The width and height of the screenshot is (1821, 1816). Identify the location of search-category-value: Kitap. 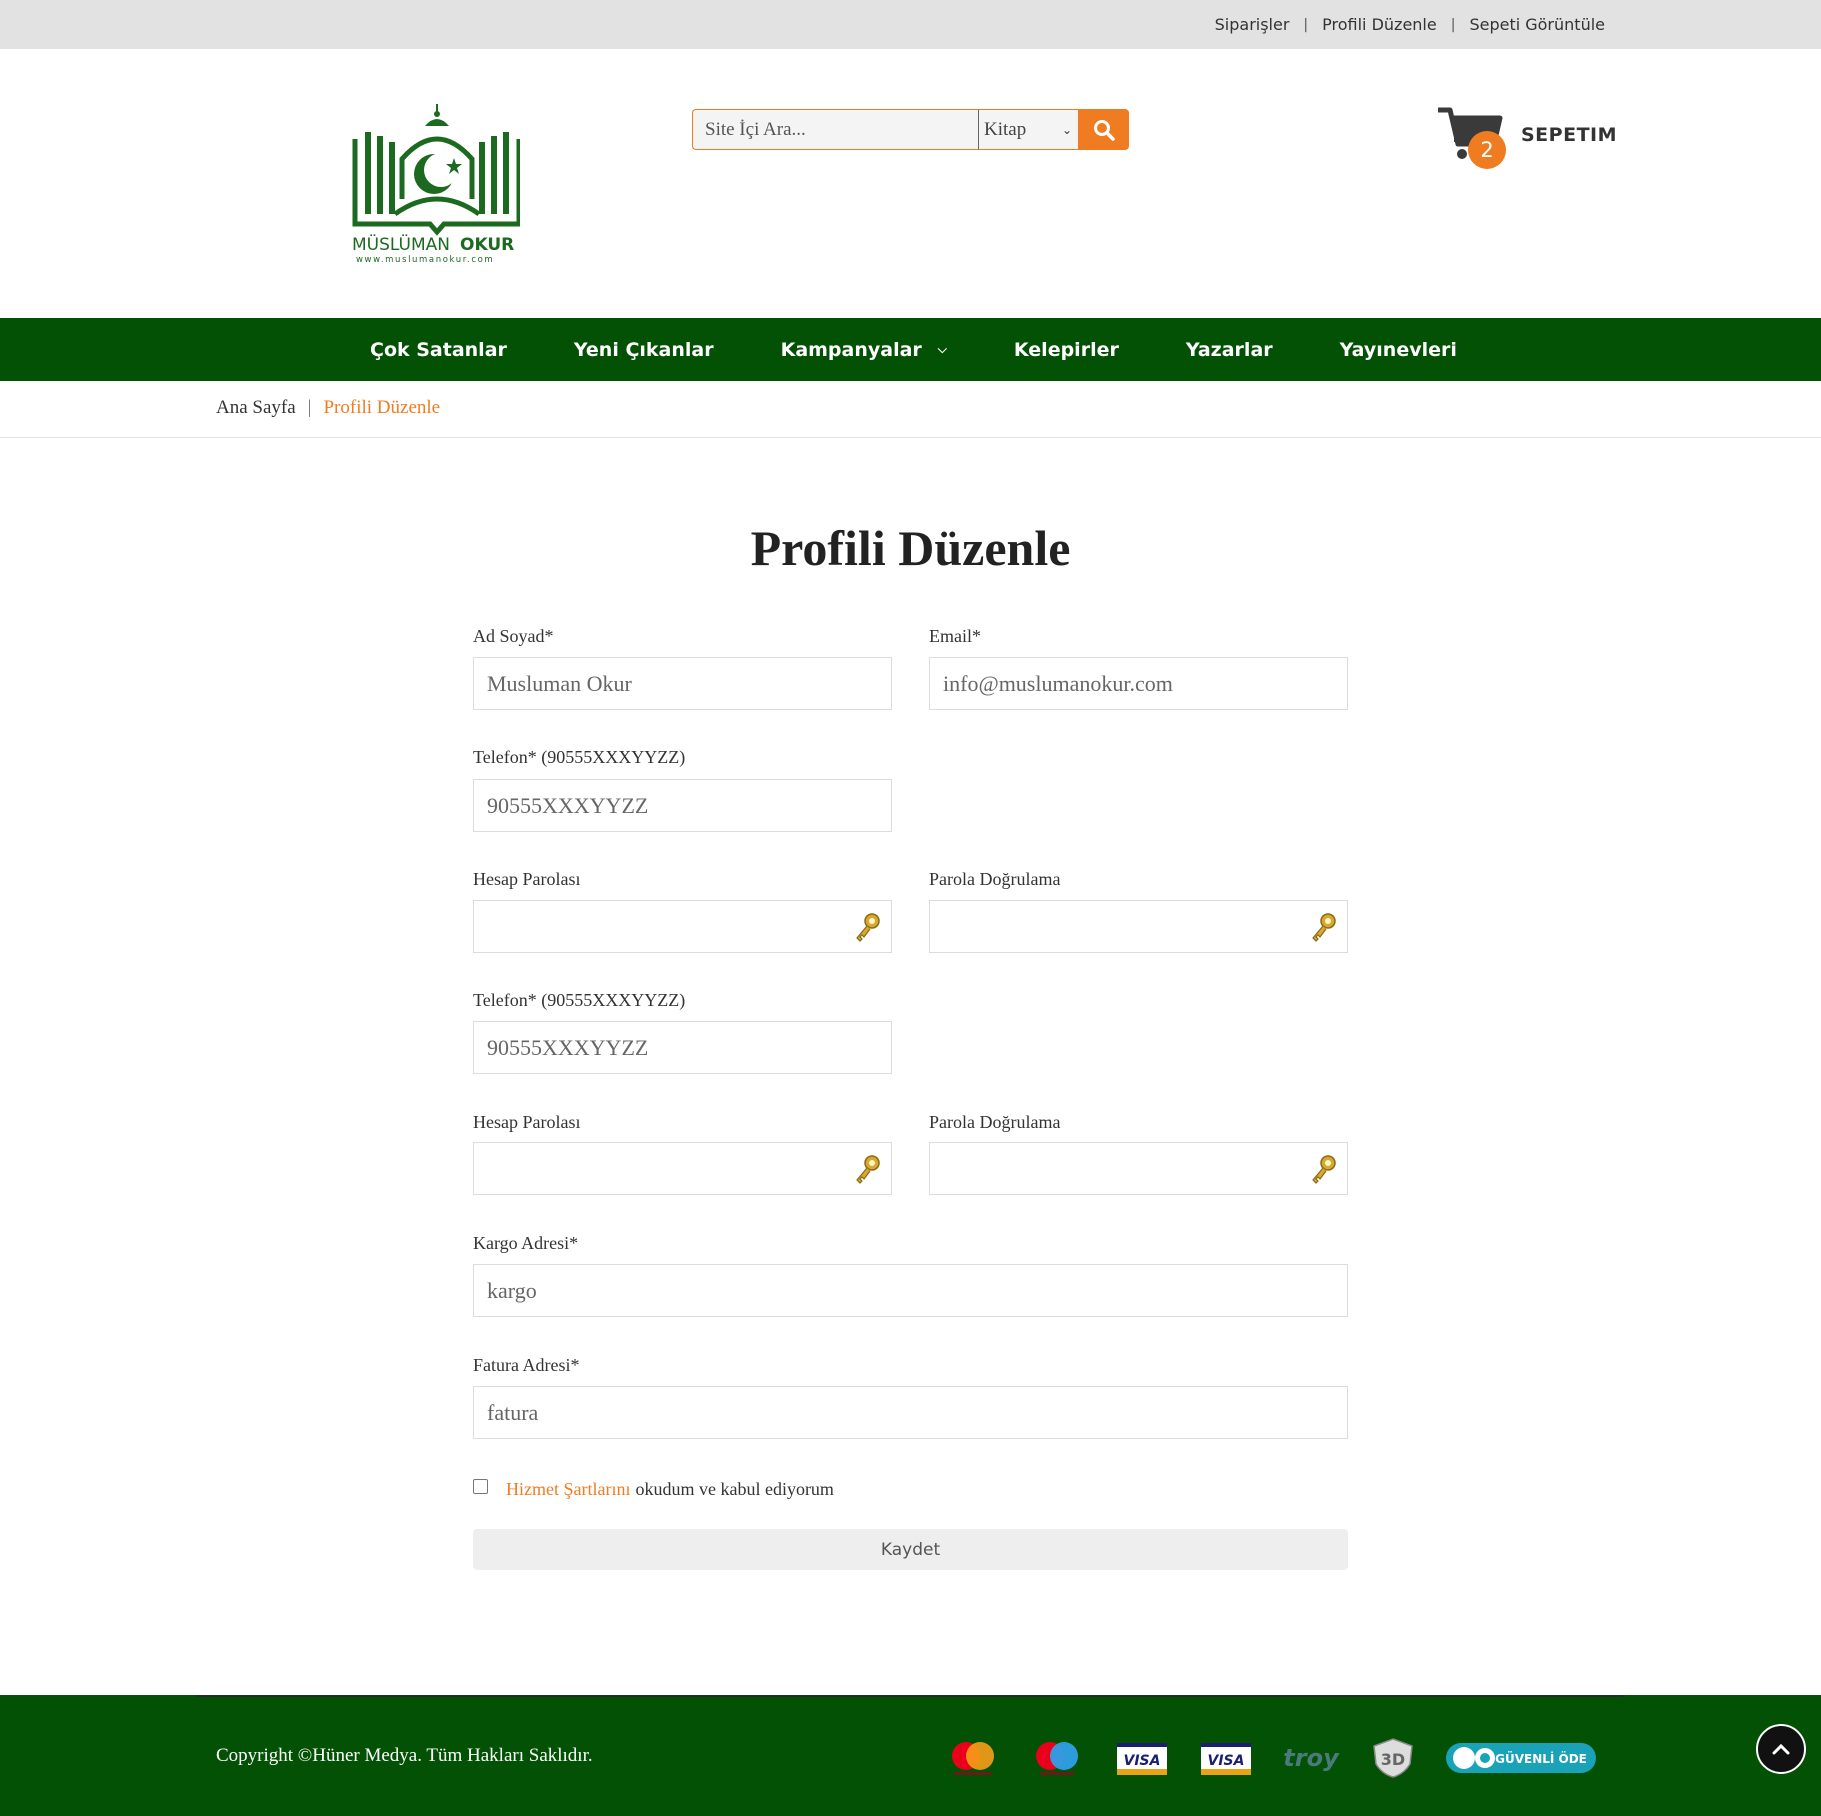
(1005, 129).